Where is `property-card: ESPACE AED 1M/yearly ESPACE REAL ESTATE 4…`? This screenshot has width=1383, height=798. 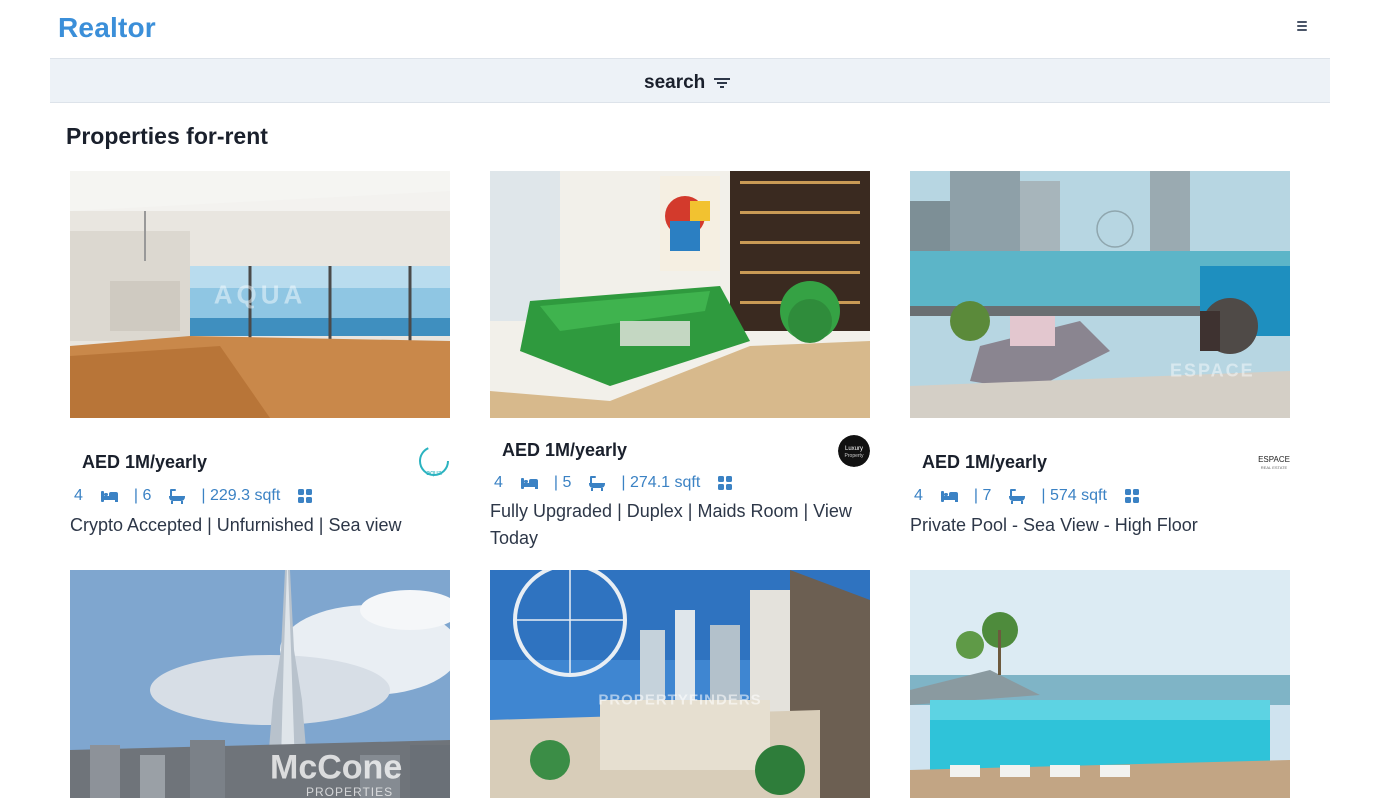
property-card: ESPACE AED 1M/yearly ESPACE REAL ESTATE 4… is located at coordinates (1100, 355).